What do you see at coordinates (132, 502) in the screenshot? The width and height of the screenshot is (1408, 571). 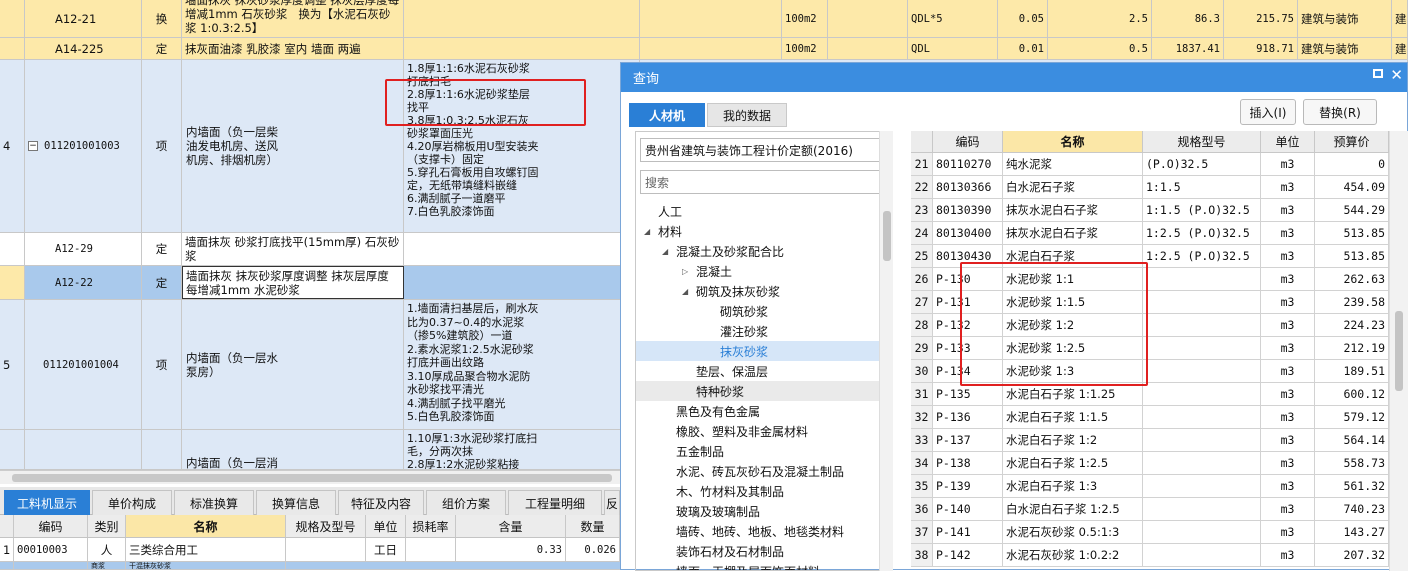 I see `tab-unit-price: 单价构成` at bounding box center [132, 502].